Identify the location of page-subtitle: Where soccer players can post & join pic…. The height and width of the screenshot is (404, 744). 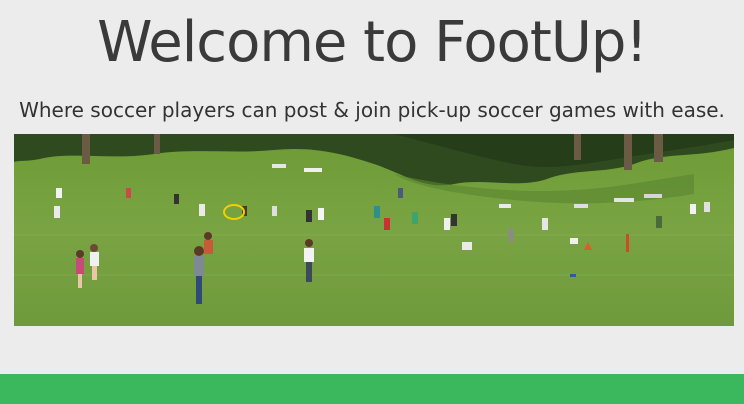
(372, 110).